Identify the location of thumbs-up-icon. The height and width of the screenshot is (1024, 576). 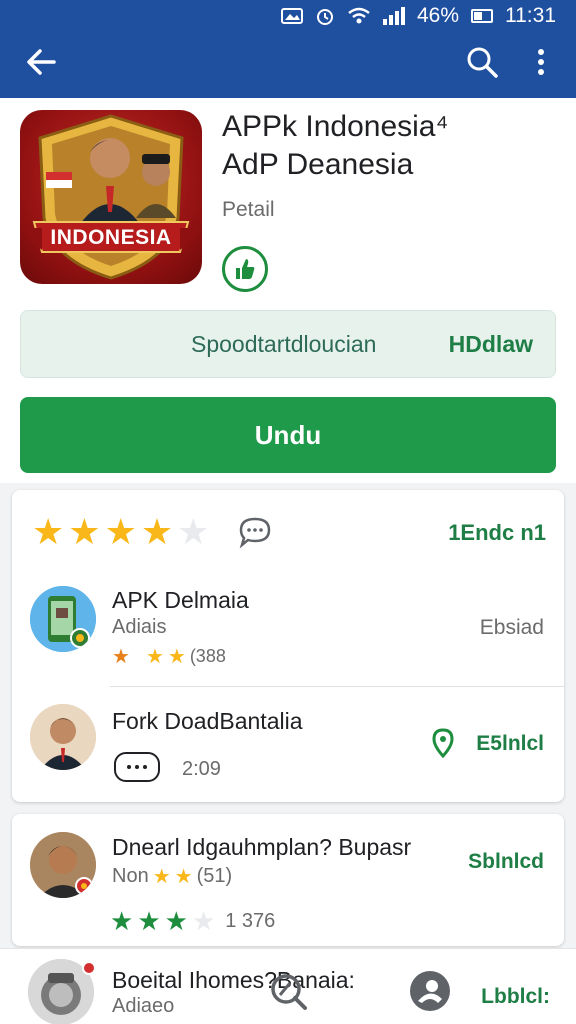
(245, 269).